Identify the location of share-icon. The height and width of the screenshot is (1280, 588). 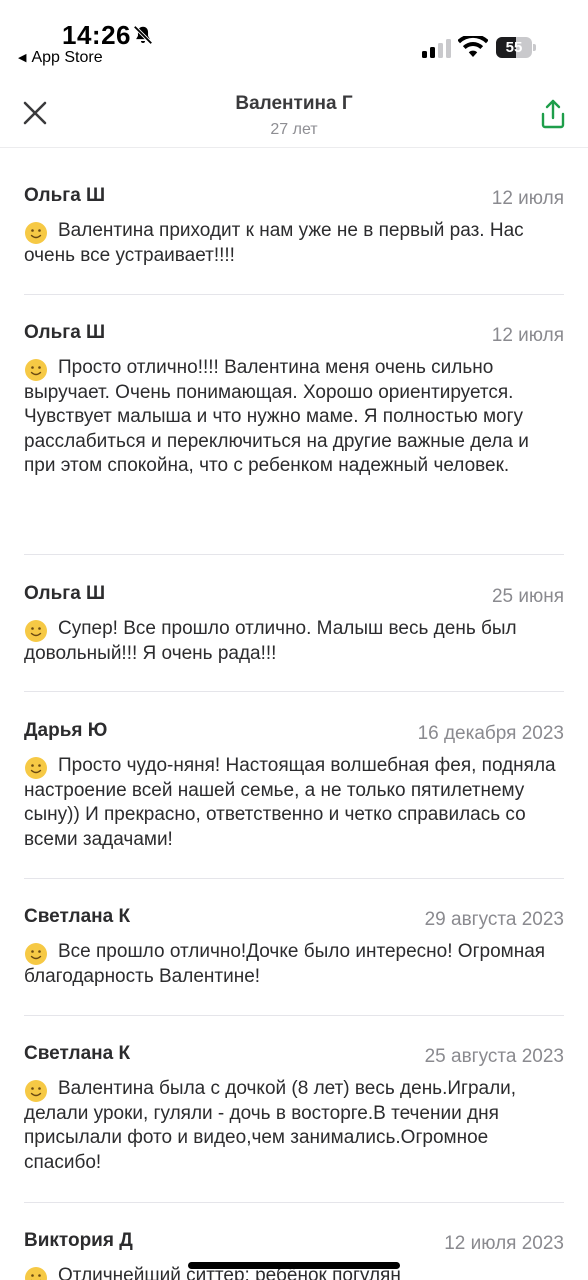
(553, 114).